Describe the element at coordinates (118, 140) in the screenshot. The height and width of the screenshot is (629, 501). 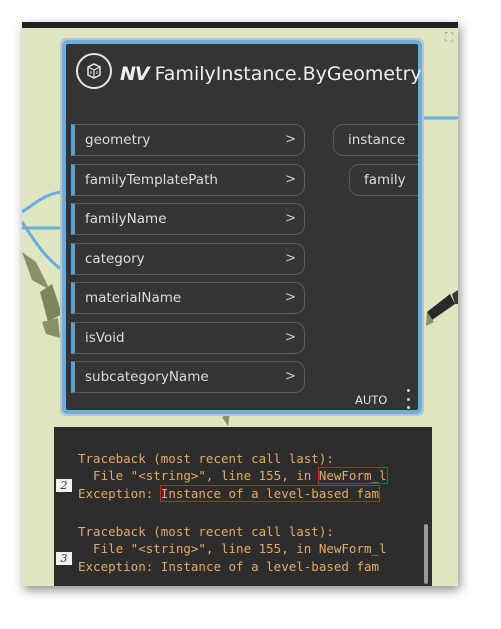
I see `input-port-label: geometry` at that location.